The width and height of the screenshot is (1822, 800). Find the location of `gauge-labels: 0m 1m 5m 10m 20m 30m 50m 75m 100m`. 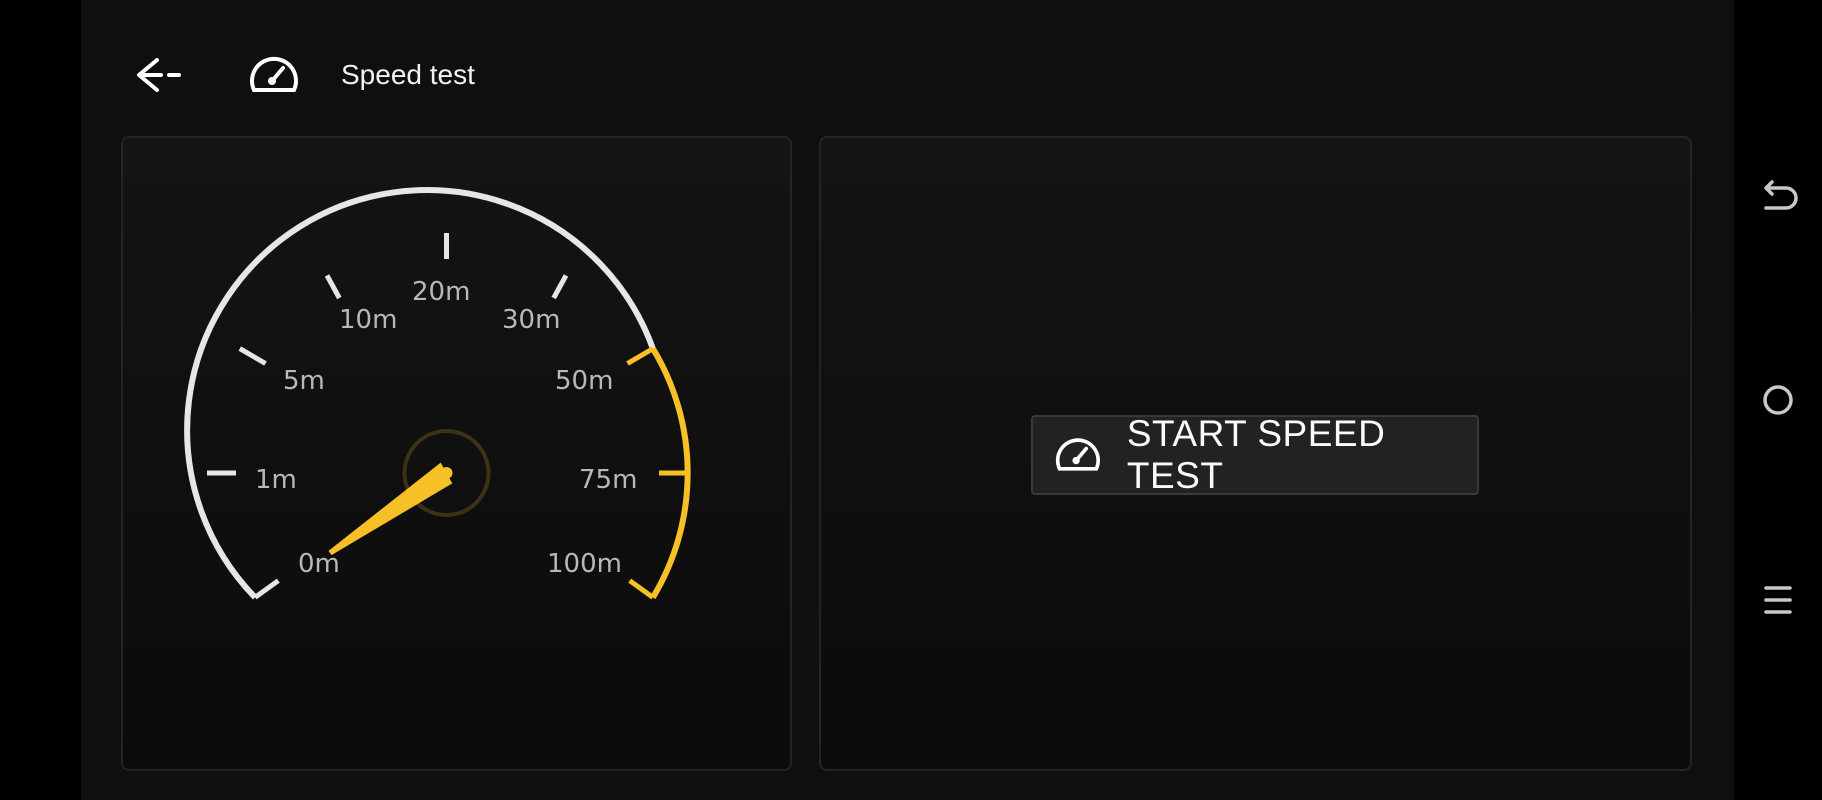

gauge-labels: 0m 1m 5m 10m 20m 30m 50m 75m 100m is located at coordinates (446, 428).